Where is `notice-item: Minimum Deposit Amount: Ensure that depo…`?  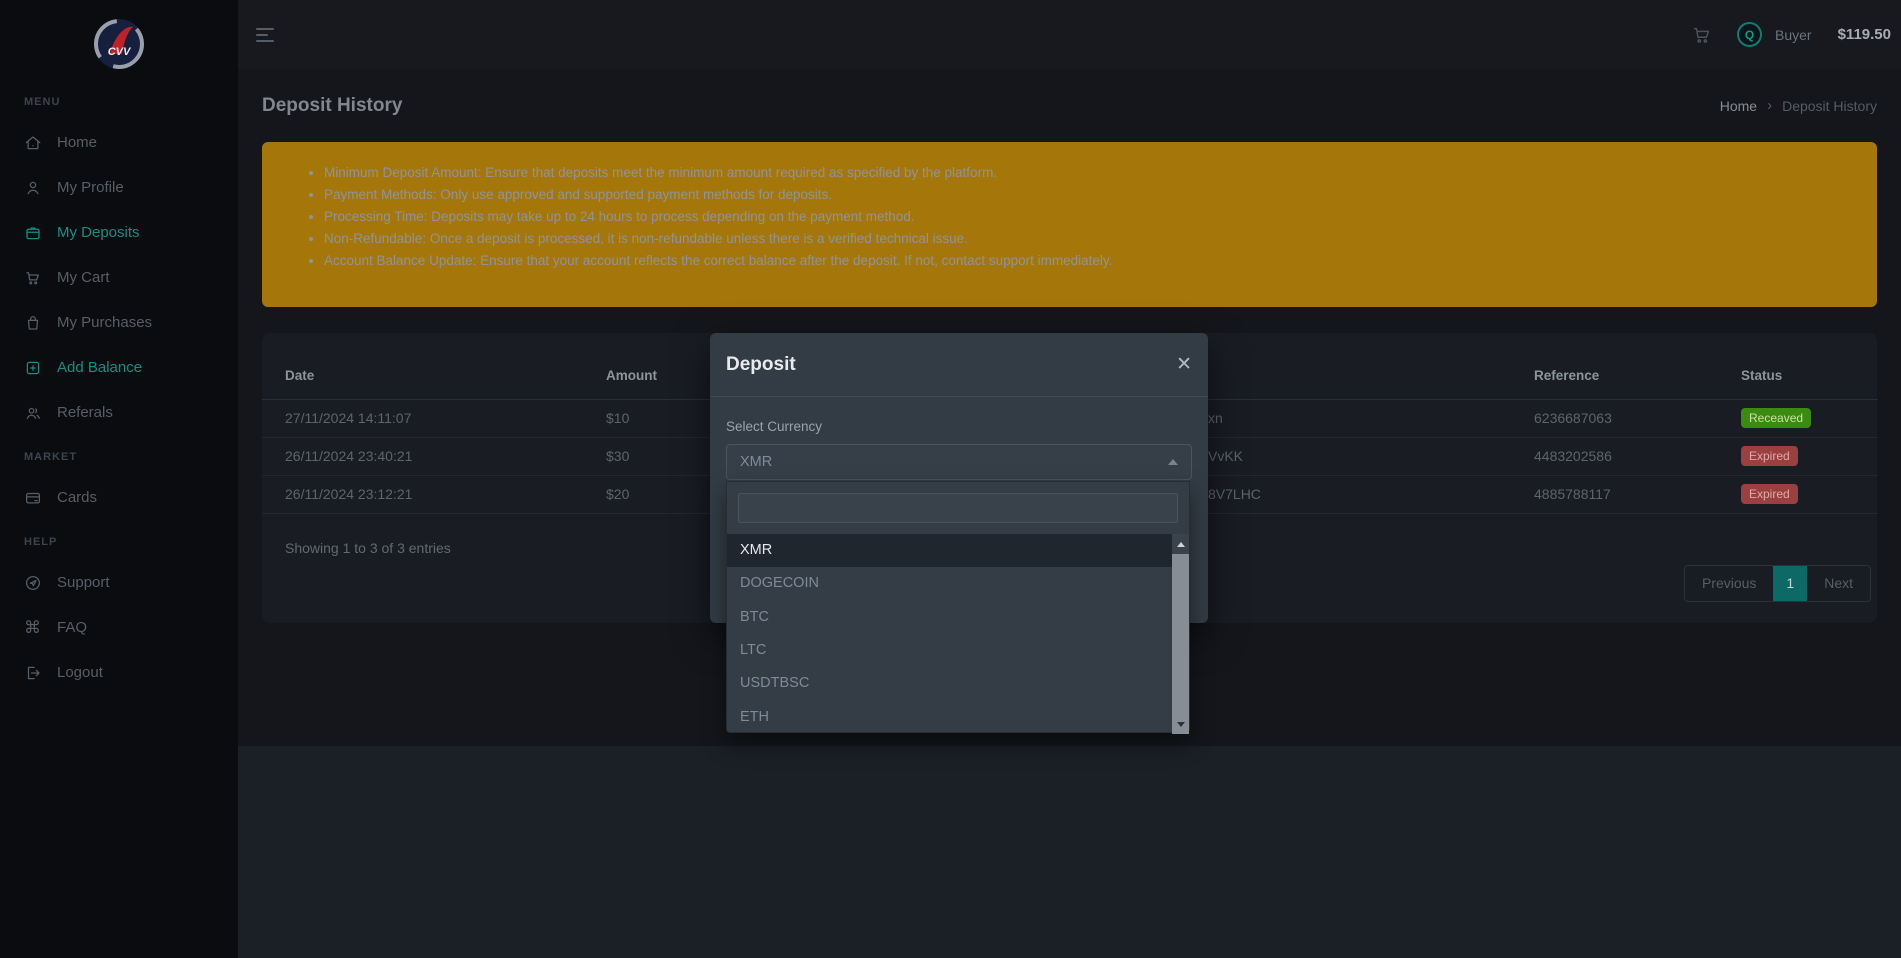
notice-item: Minimum Deposit Amount: Ensure that depo… is located at coordinates (1085, 173).